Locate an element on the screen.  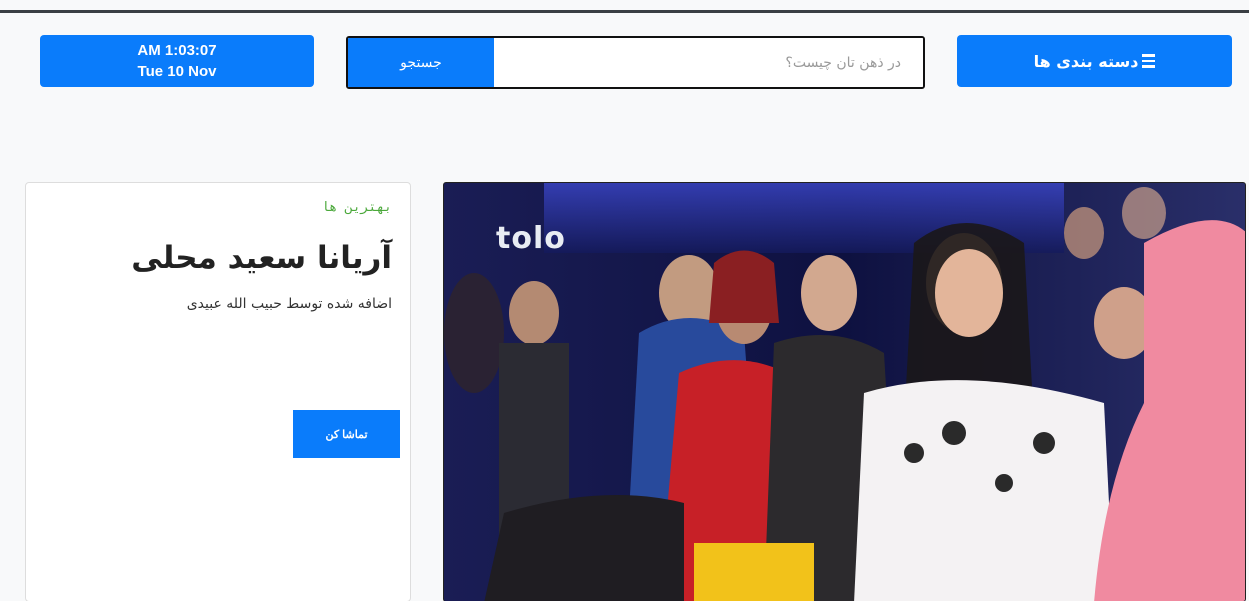
channel-logo: tolo is located at coordinates (531, 238).